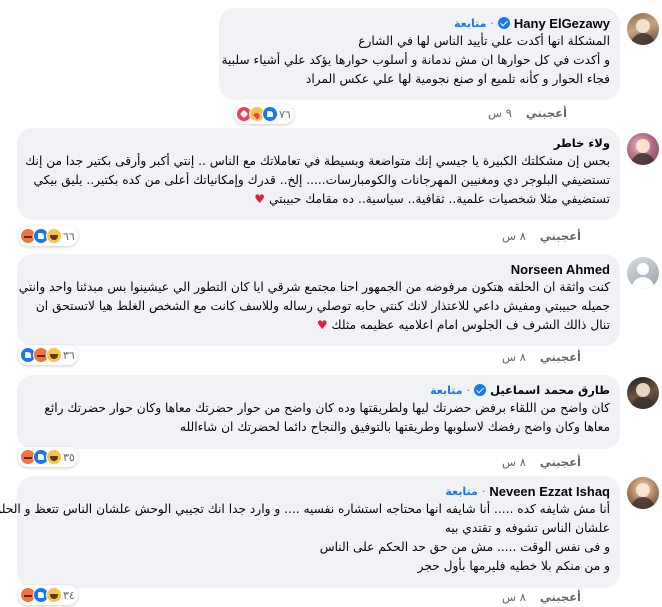 This screenshot has height=607, width=662. What do you see at coordinates (582, 143) in the screenshot?
I see `author-name: ولاء خاطر` at bounding box center [582, 143].